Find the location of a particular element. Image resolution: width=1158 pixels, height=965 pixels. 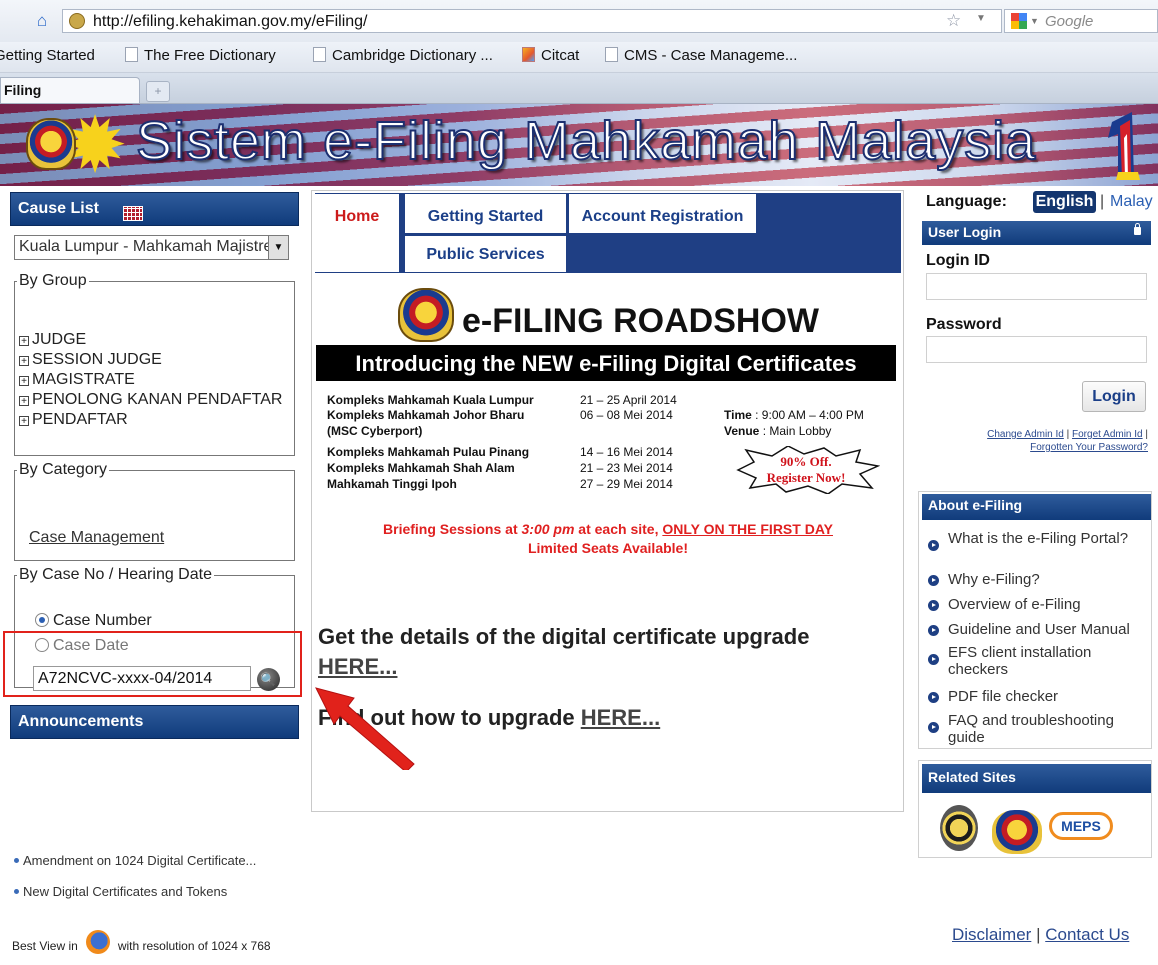

search-engine-dropdown-icon: ▼ is located at coordinates (1034, 21).